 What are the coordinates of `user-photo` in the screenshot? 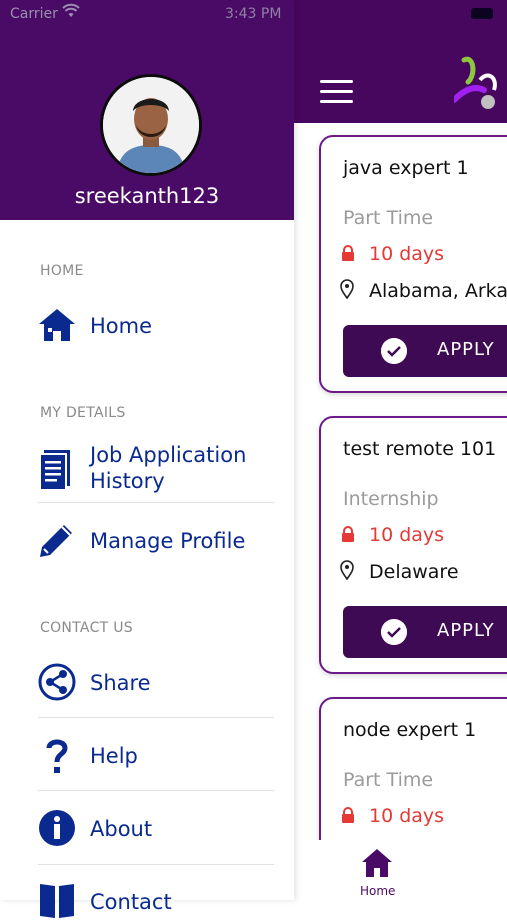 It's located at (151, 125).